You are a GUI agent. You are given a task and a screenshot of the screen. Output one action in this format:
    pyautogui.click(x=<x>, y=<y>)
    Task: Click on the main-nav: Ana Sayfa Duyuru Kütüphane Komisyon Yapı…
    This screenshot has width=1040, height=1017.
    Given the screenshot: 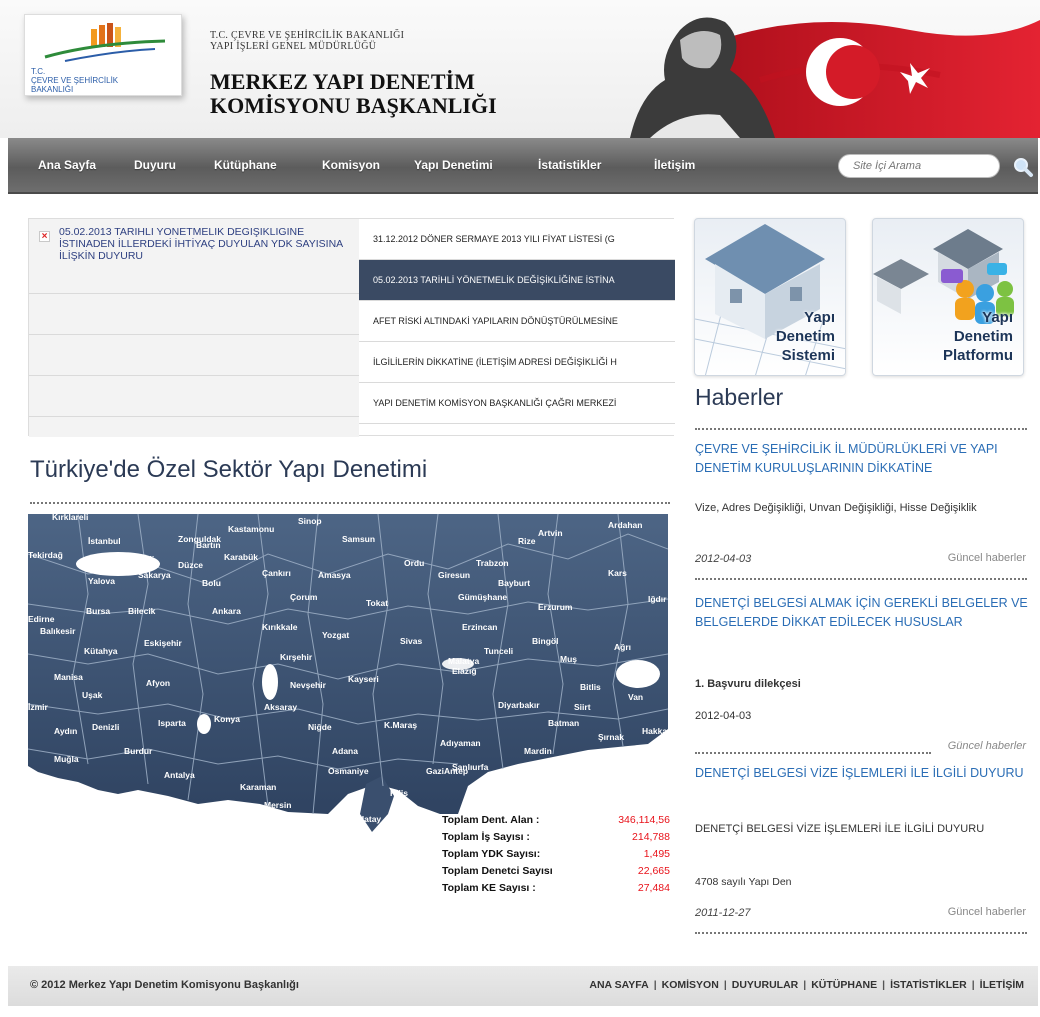 What is the action you would take?
    pyautogui.click(x=523, y=166)
    